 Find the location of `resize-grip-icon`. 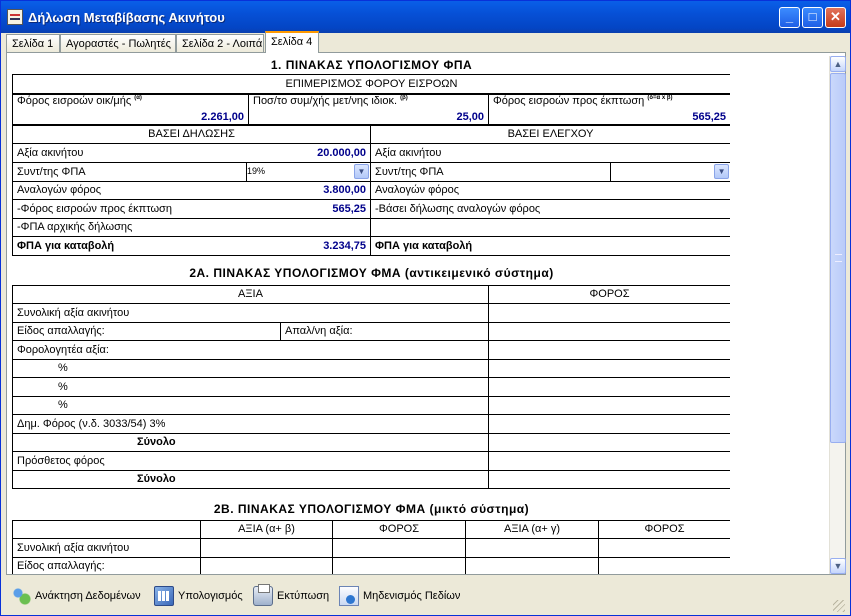

resize-grip-icon is located at coordinates (839, 606).